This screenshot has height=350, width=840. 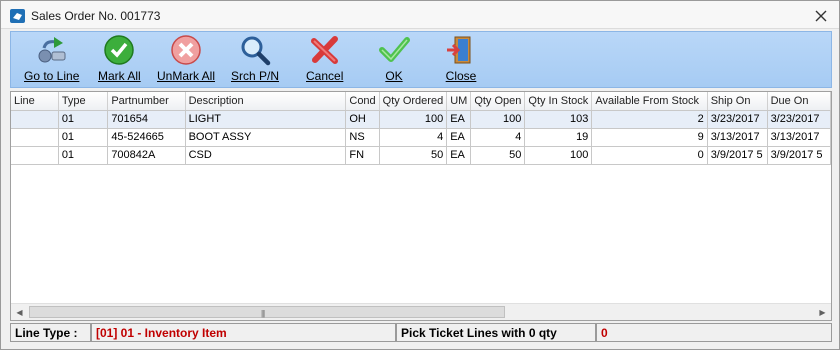 I want to click on scrollbar-thumb: |||, so click(x=267, y=312).